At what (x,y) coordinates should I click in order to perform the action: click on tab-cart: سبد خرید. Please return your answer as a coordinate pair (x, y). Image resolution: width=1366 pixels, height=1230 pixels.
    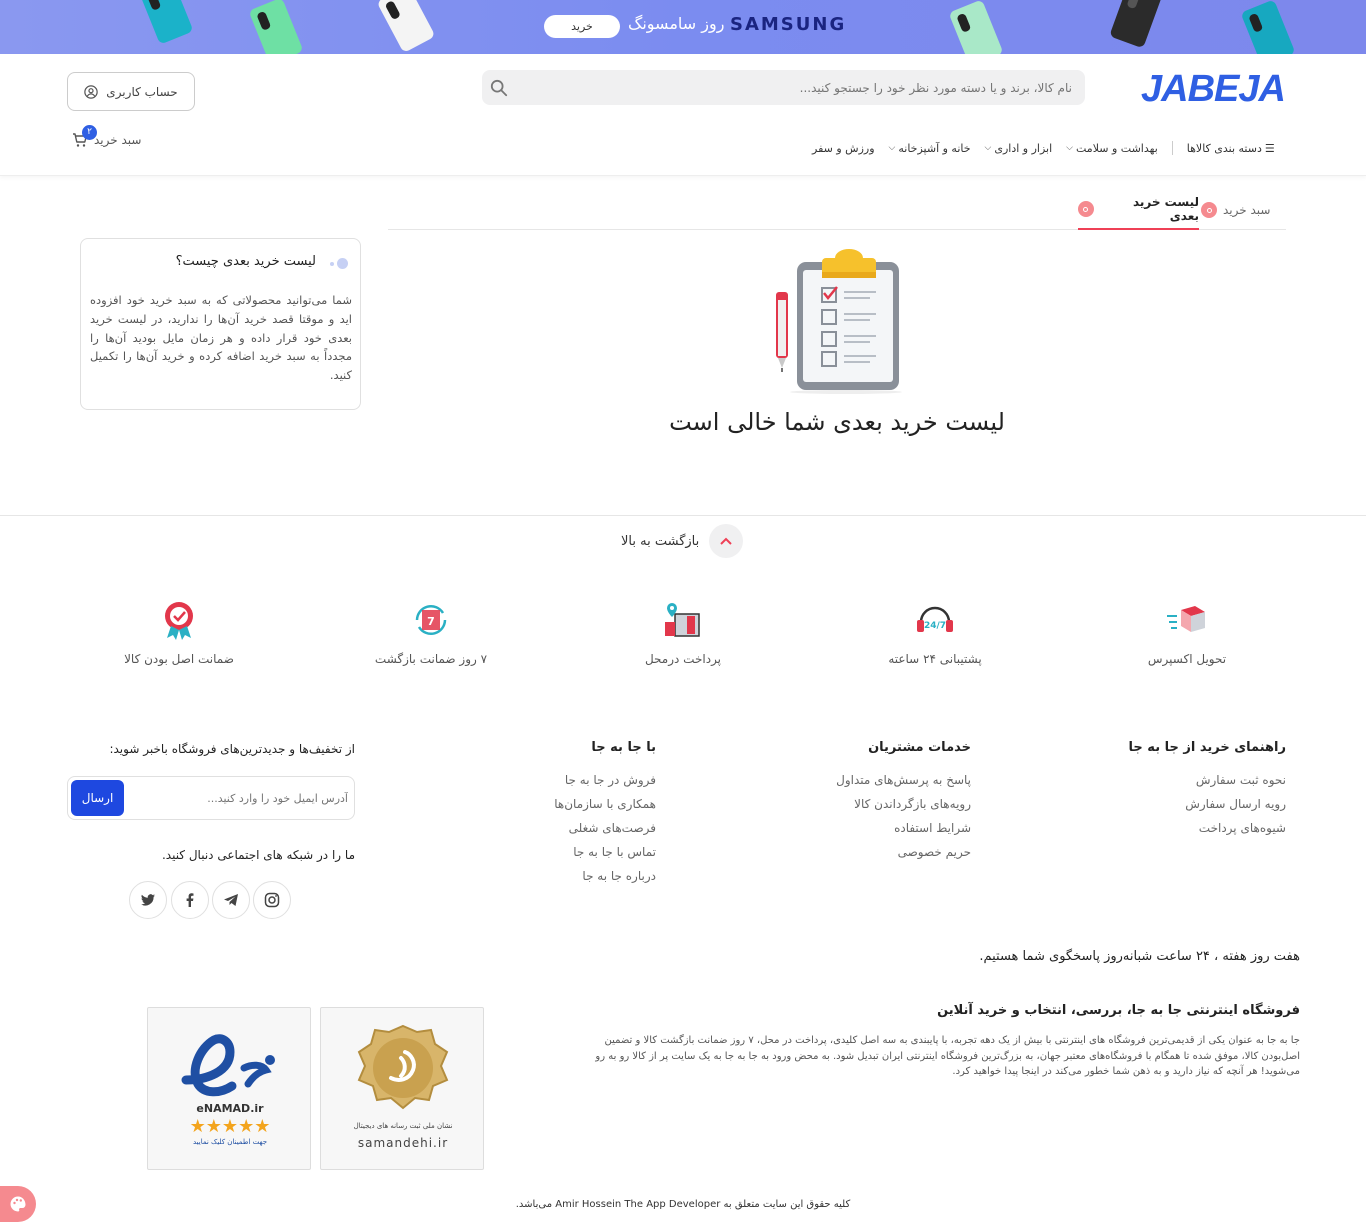
    Looking at the image, I should click on (1235, 210).